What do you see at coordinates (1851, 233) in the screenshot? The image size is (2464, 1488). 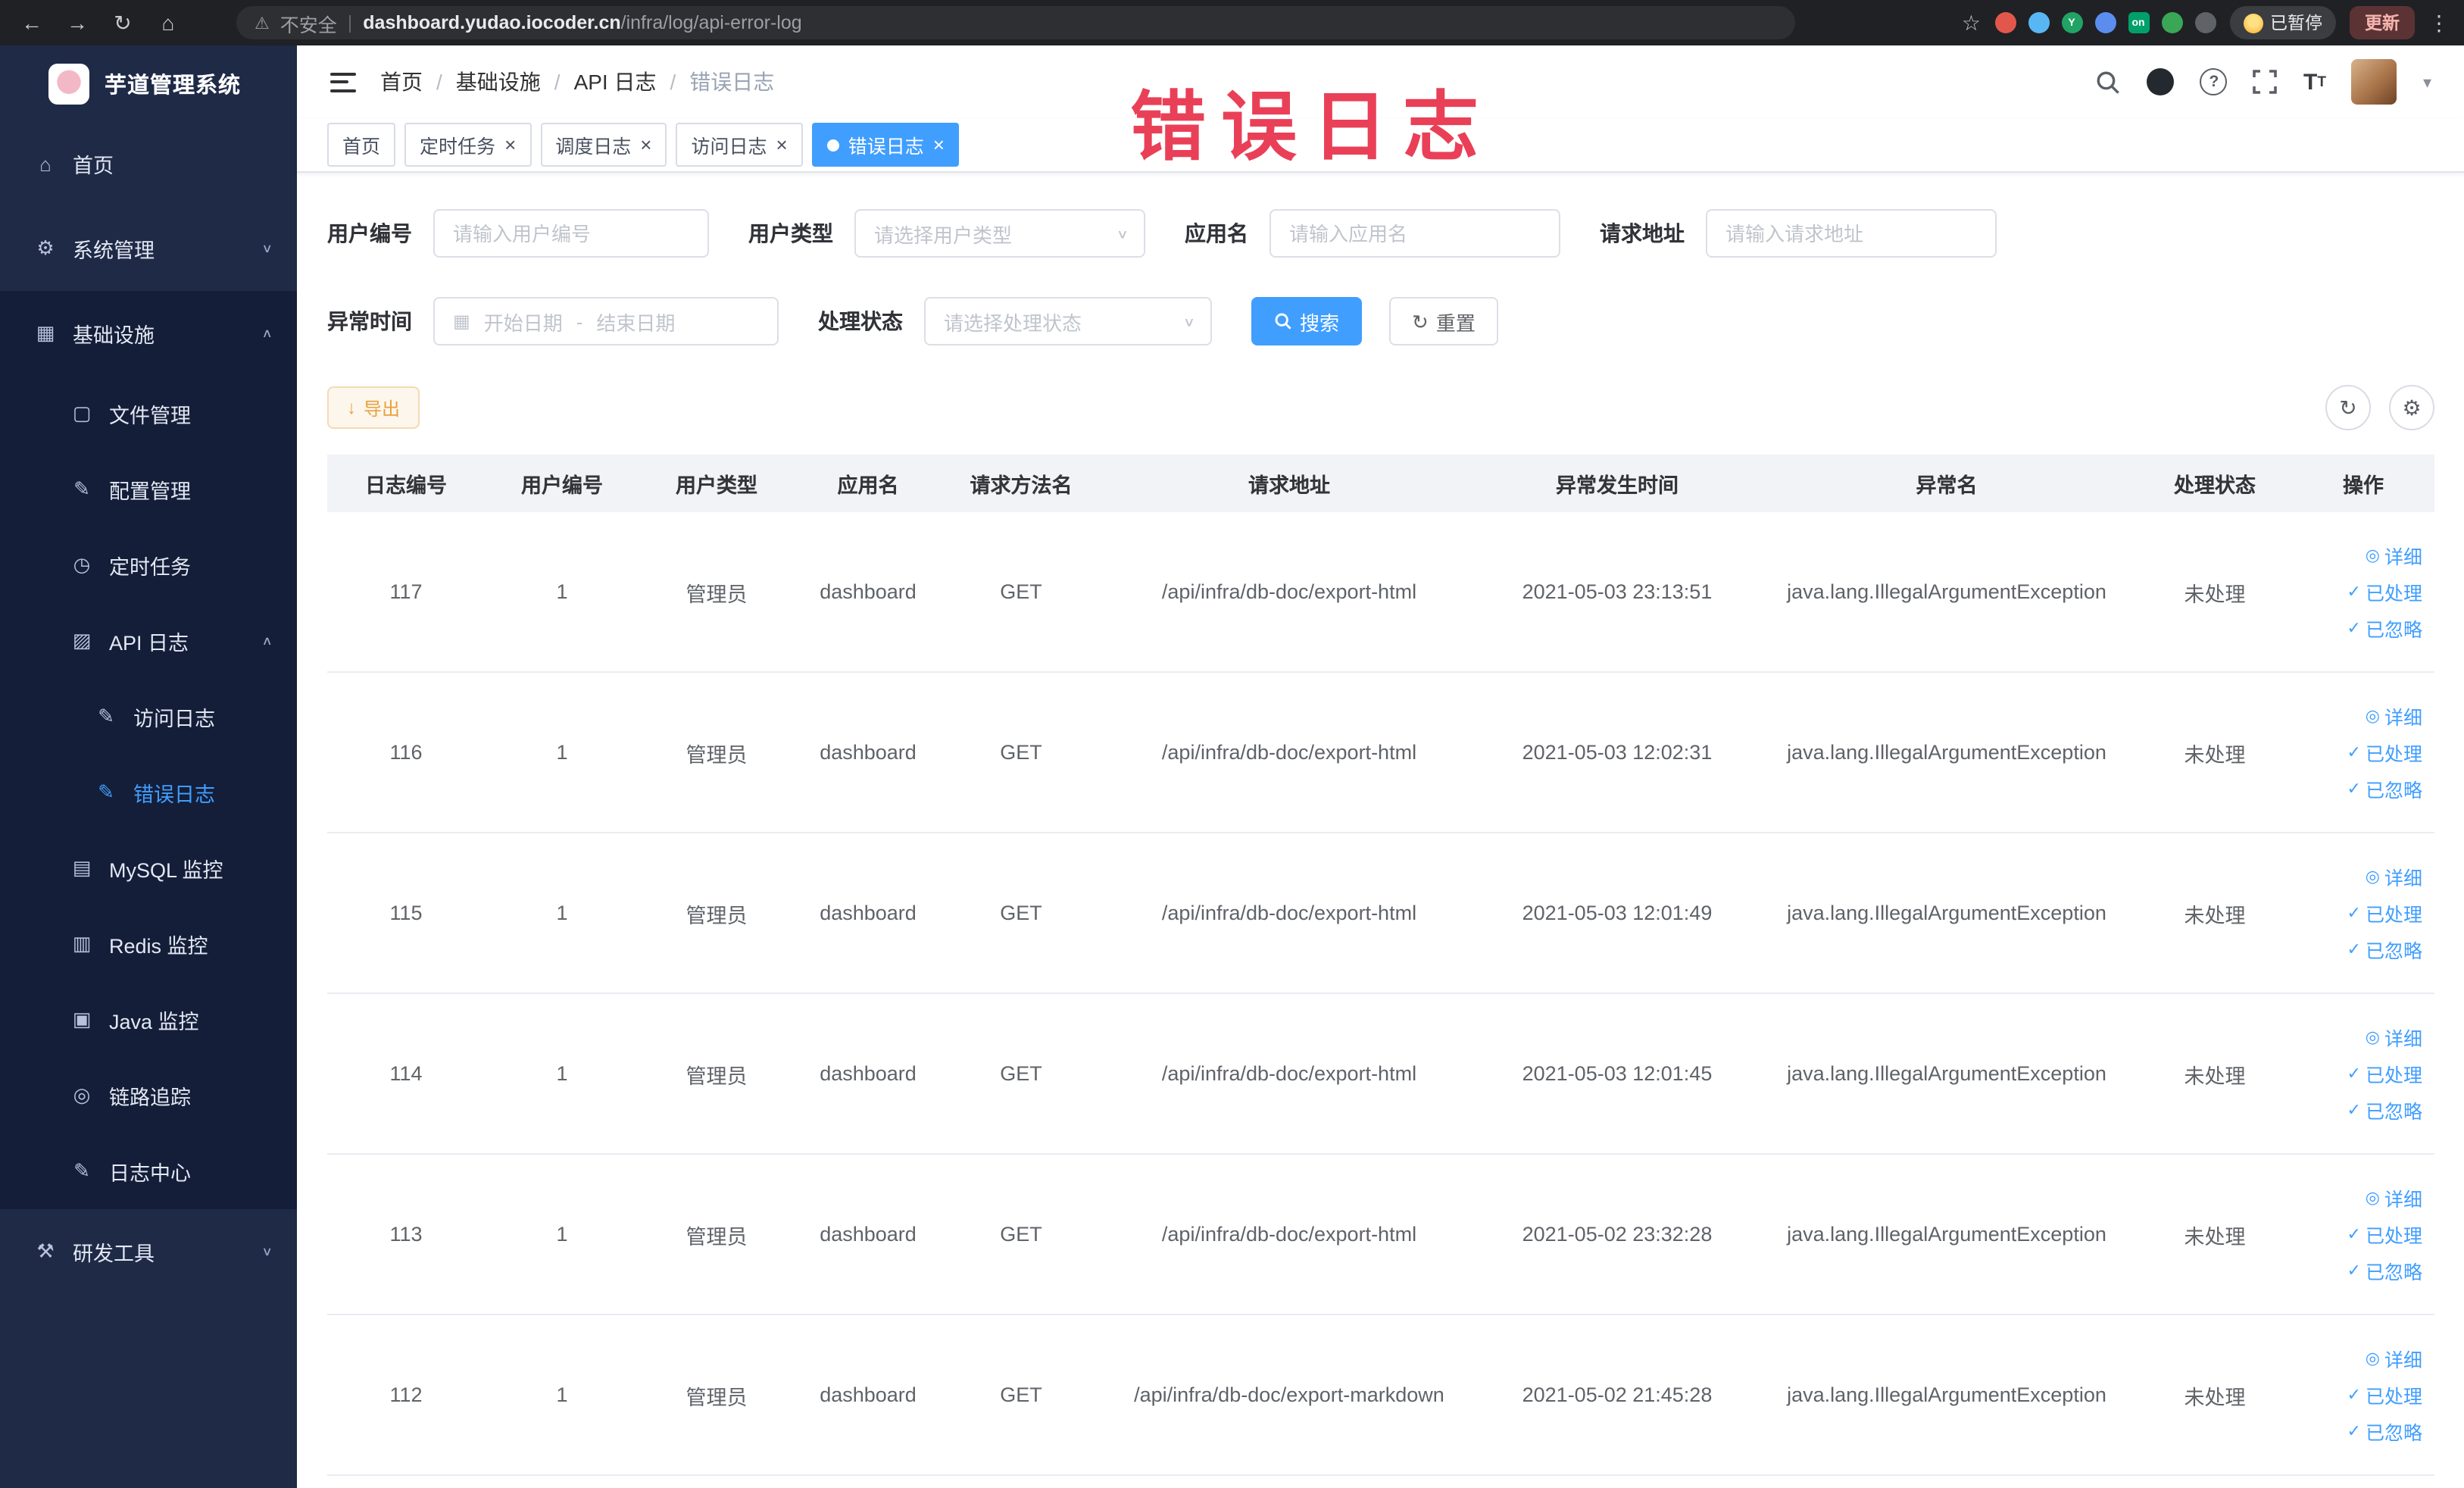 I see `request-url-input` at bounding box center [1851, 233].